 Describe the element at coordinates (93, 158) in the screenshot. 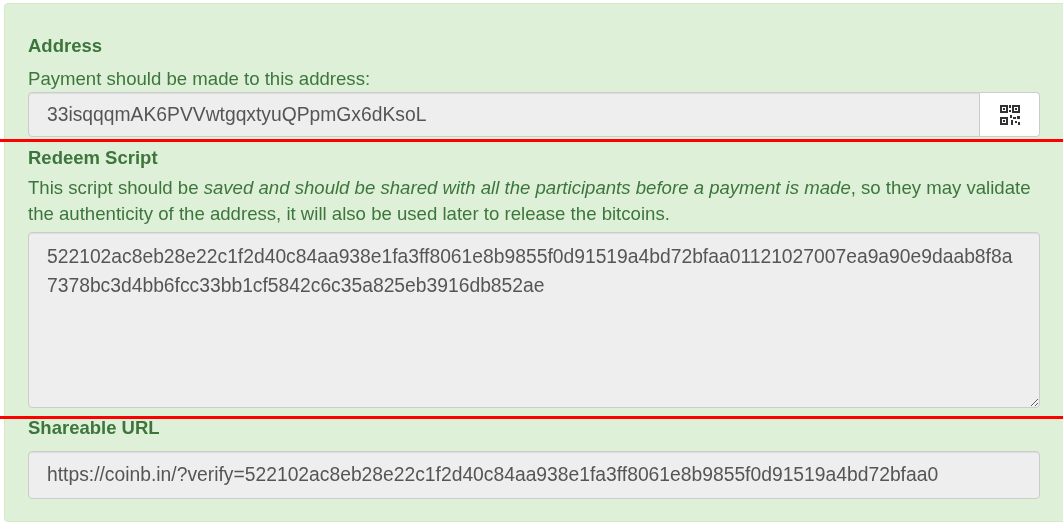

I see `section-heading: Redeem Script` at that location.